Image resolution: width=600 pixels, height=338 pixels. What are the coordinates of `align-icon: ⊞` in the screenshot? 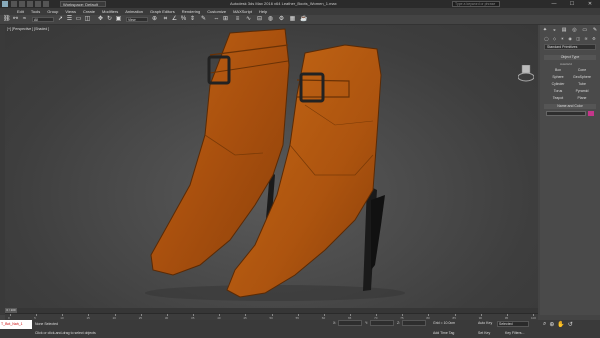 It's located at (225, 19).